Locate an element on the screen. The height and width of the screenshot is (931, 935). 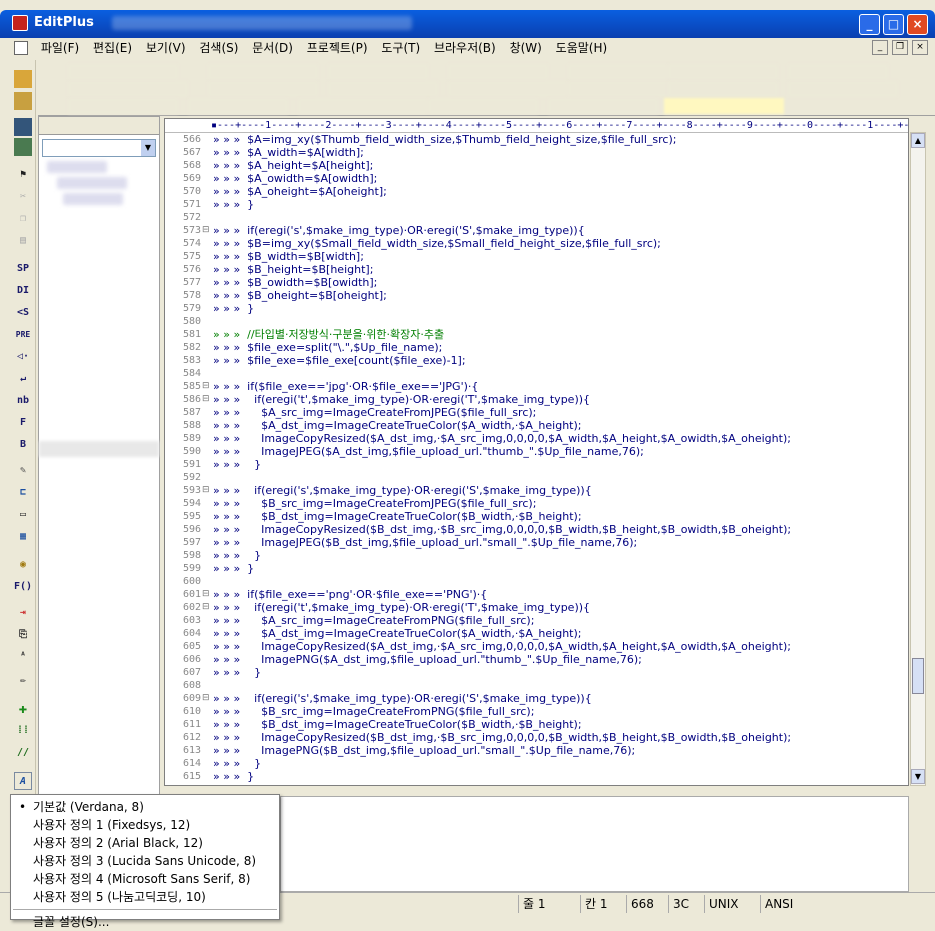
mdi-restore-button: ❐ is located at coordinates (900, 47).